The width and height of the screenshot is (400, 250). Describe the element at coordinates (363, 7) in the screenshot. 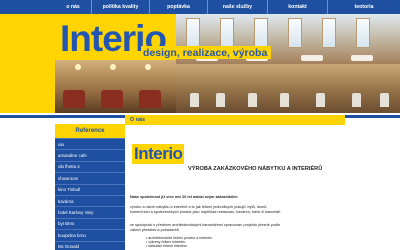

I see `nav-item-teotoria: teotoria` at that location.